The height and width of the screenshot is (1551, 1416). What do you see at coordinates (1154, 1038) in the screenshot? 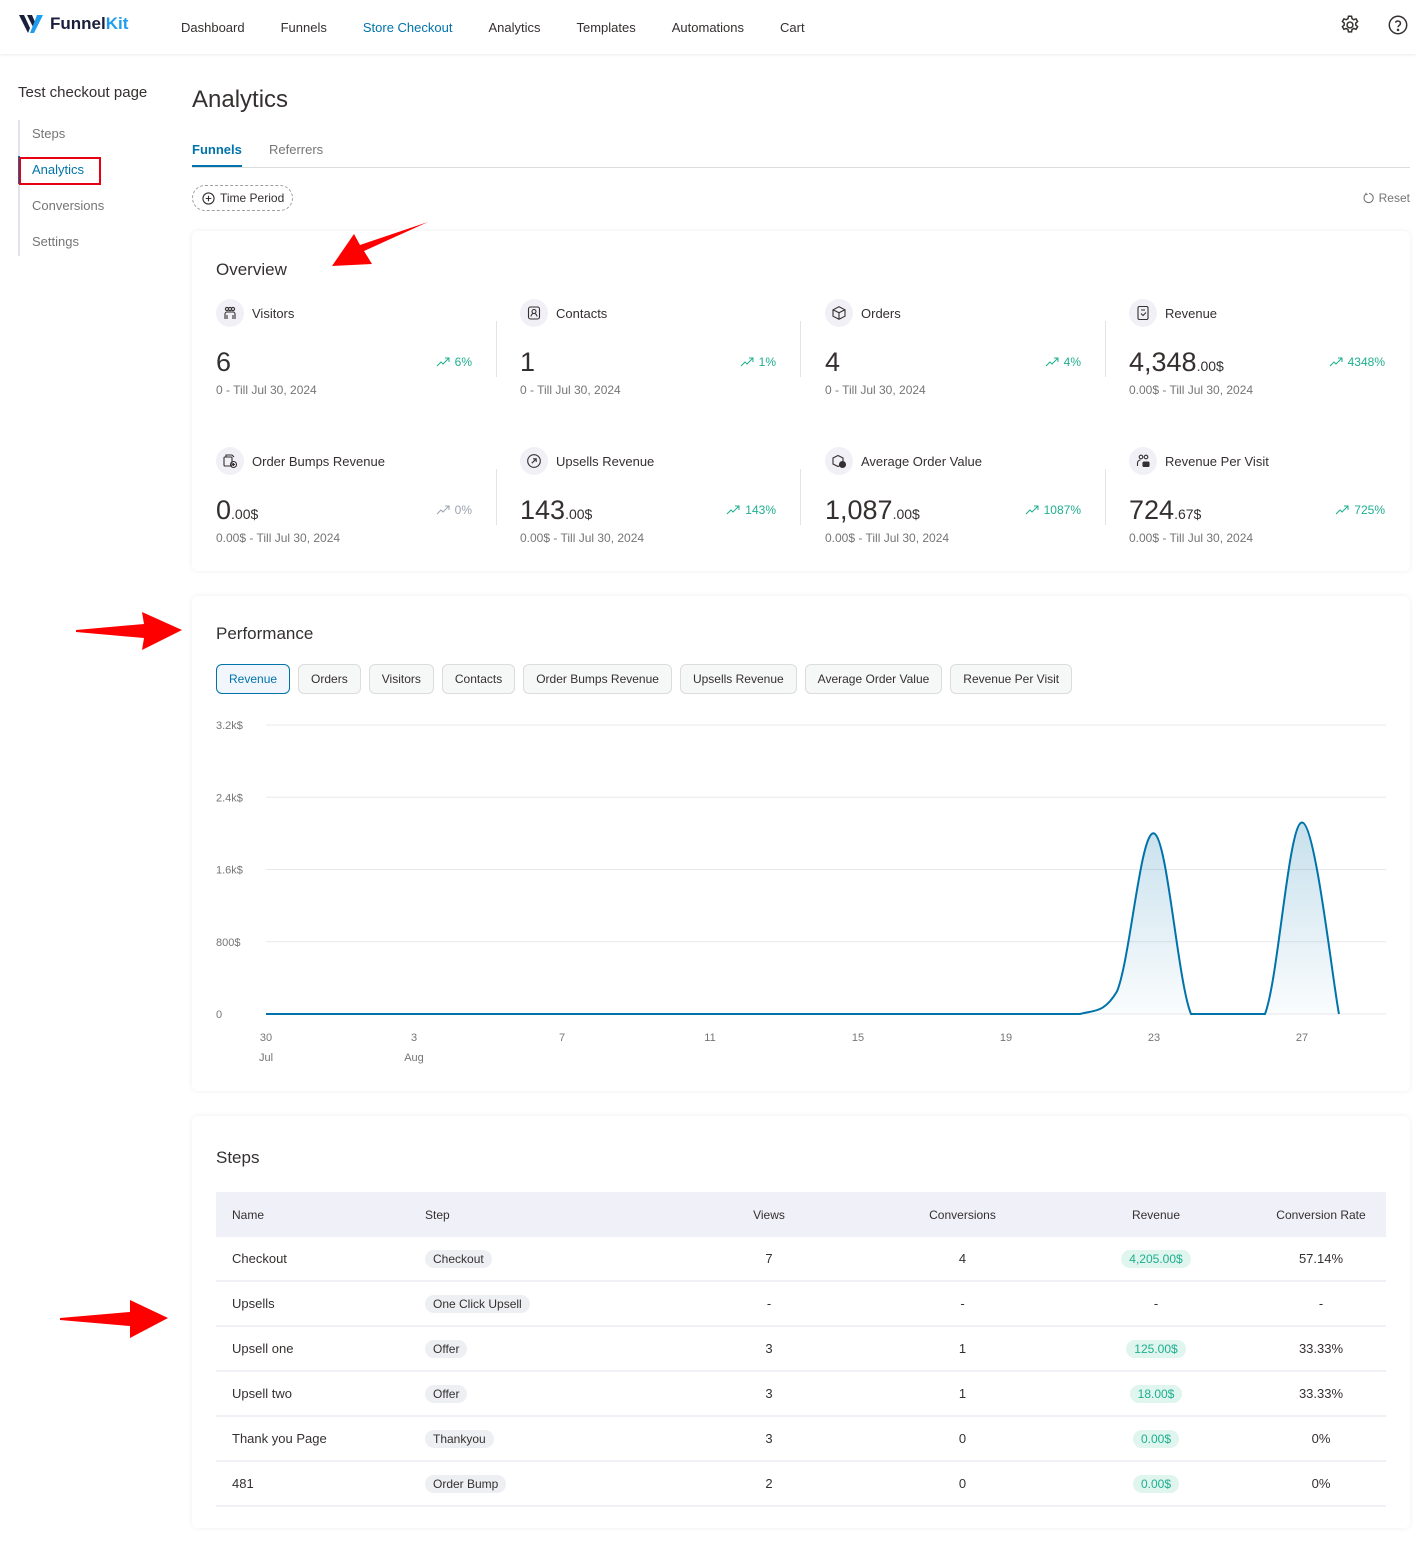
I see `x-tick-label: 23` at bounding box center [1154, 1038].